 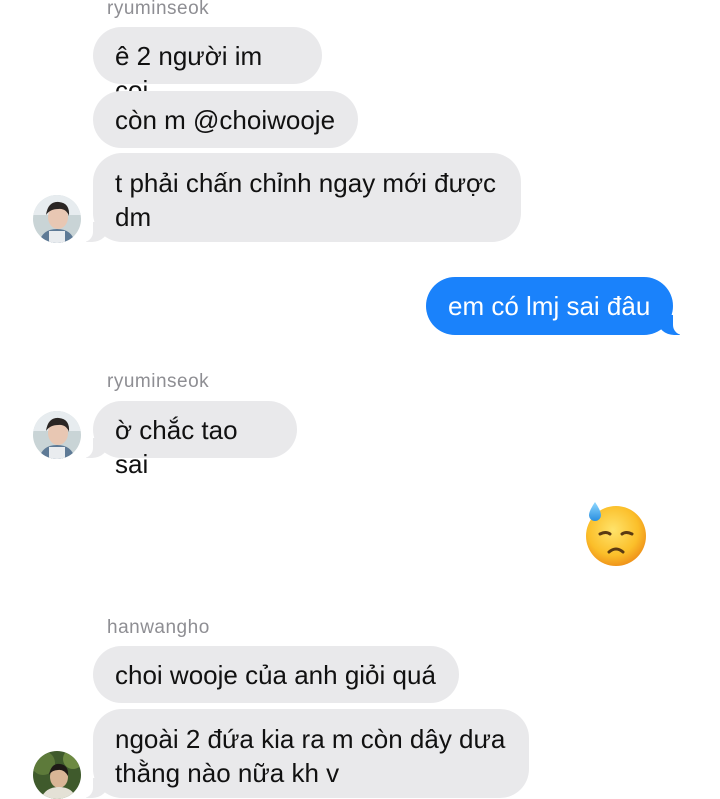 I want to click on outgoing-message-bubble: em có lmj sai đâu, so click(x=555, y=306).